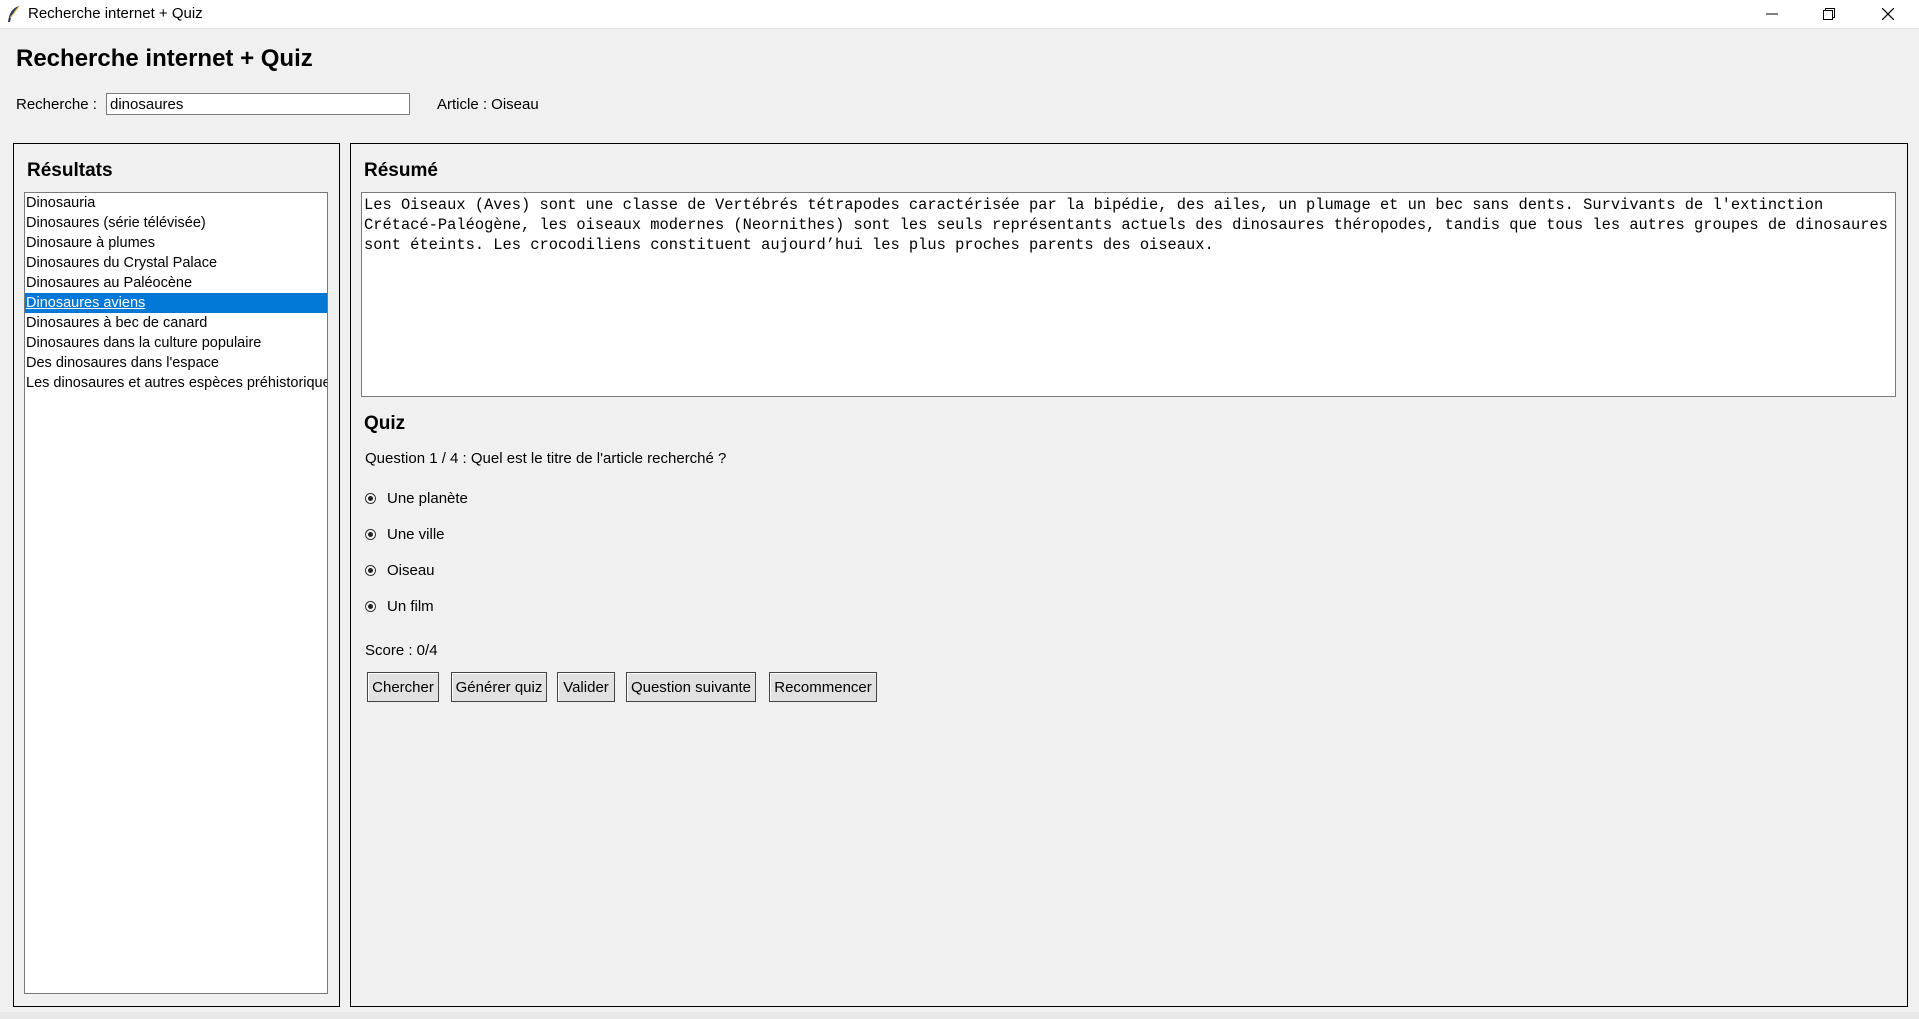 The width and height of the screenshot is (1919, 1019). What do you see at coordinates (176, 243) in the screenshot?
I see `list-item: Dinosaure à plumes` at bounding box center [176, 243].